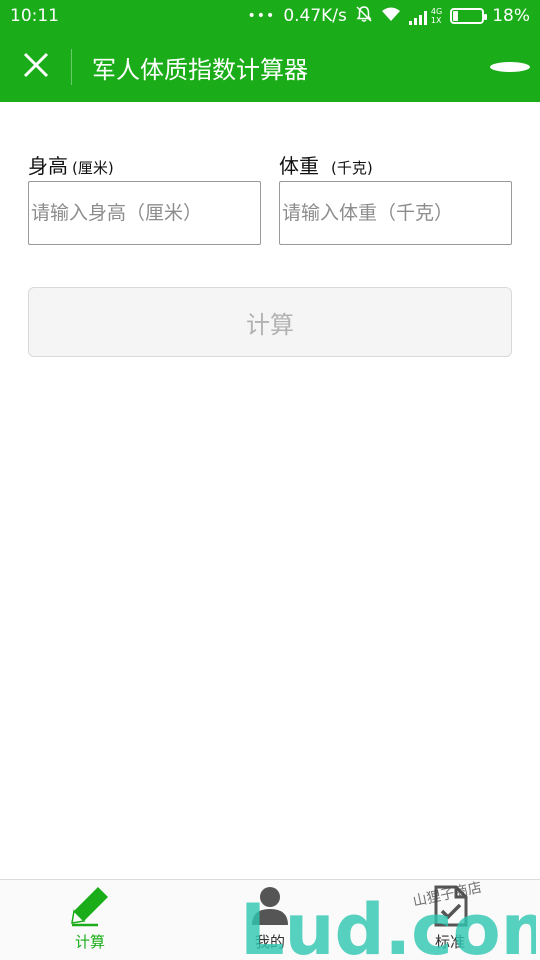 The image size is (540, 960). Describe the element at coordinates (395, 165) in the screenshot. I see `weight-label: 体重 (千克)` at that location.